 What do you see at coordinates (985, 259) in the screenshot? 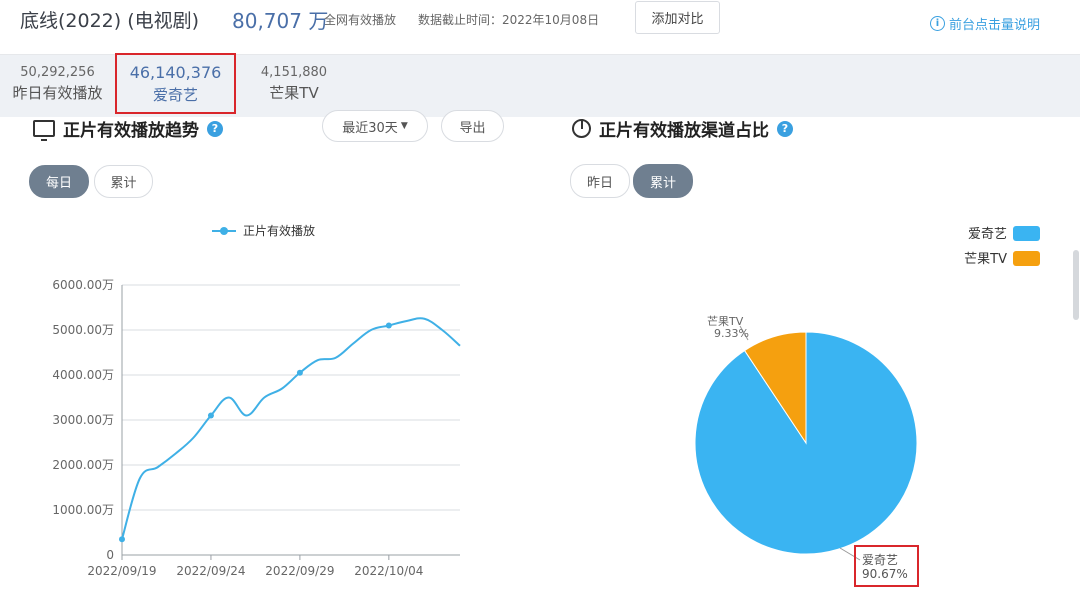
I see `legend-label: 芒果TV` at bounding box center [985, 259].